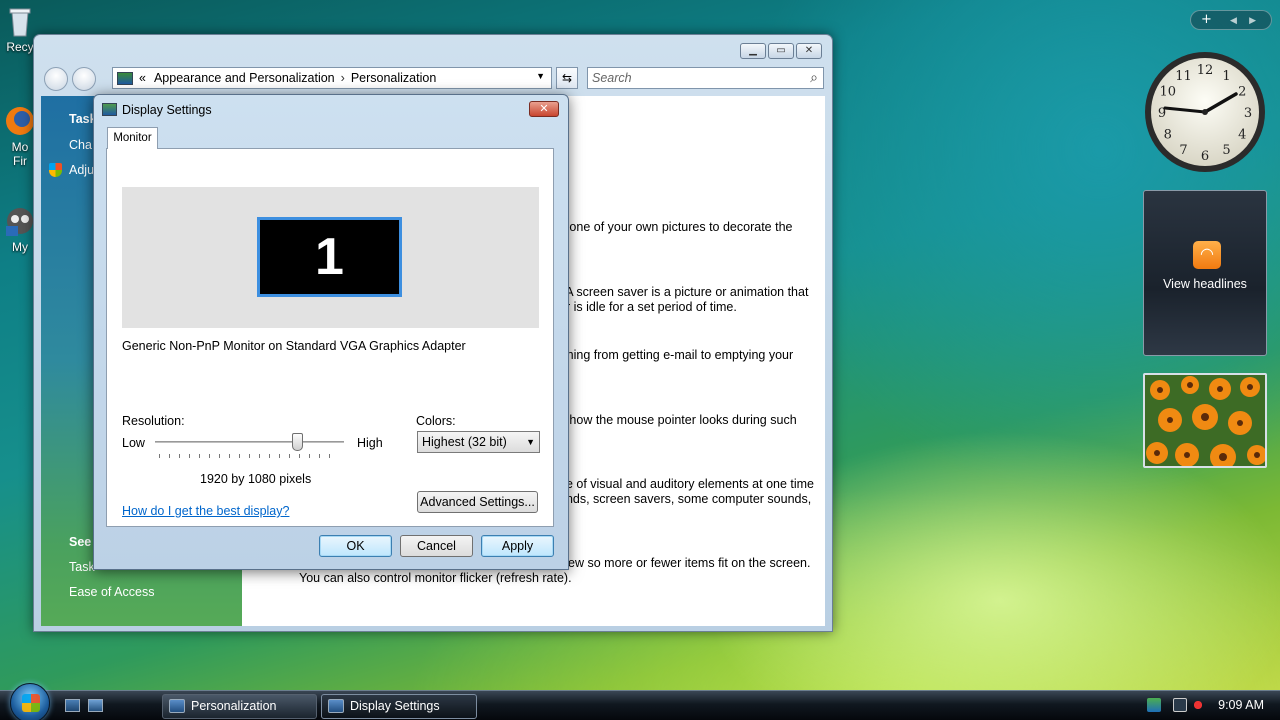  I want to click on back-button, so click(56, 79).